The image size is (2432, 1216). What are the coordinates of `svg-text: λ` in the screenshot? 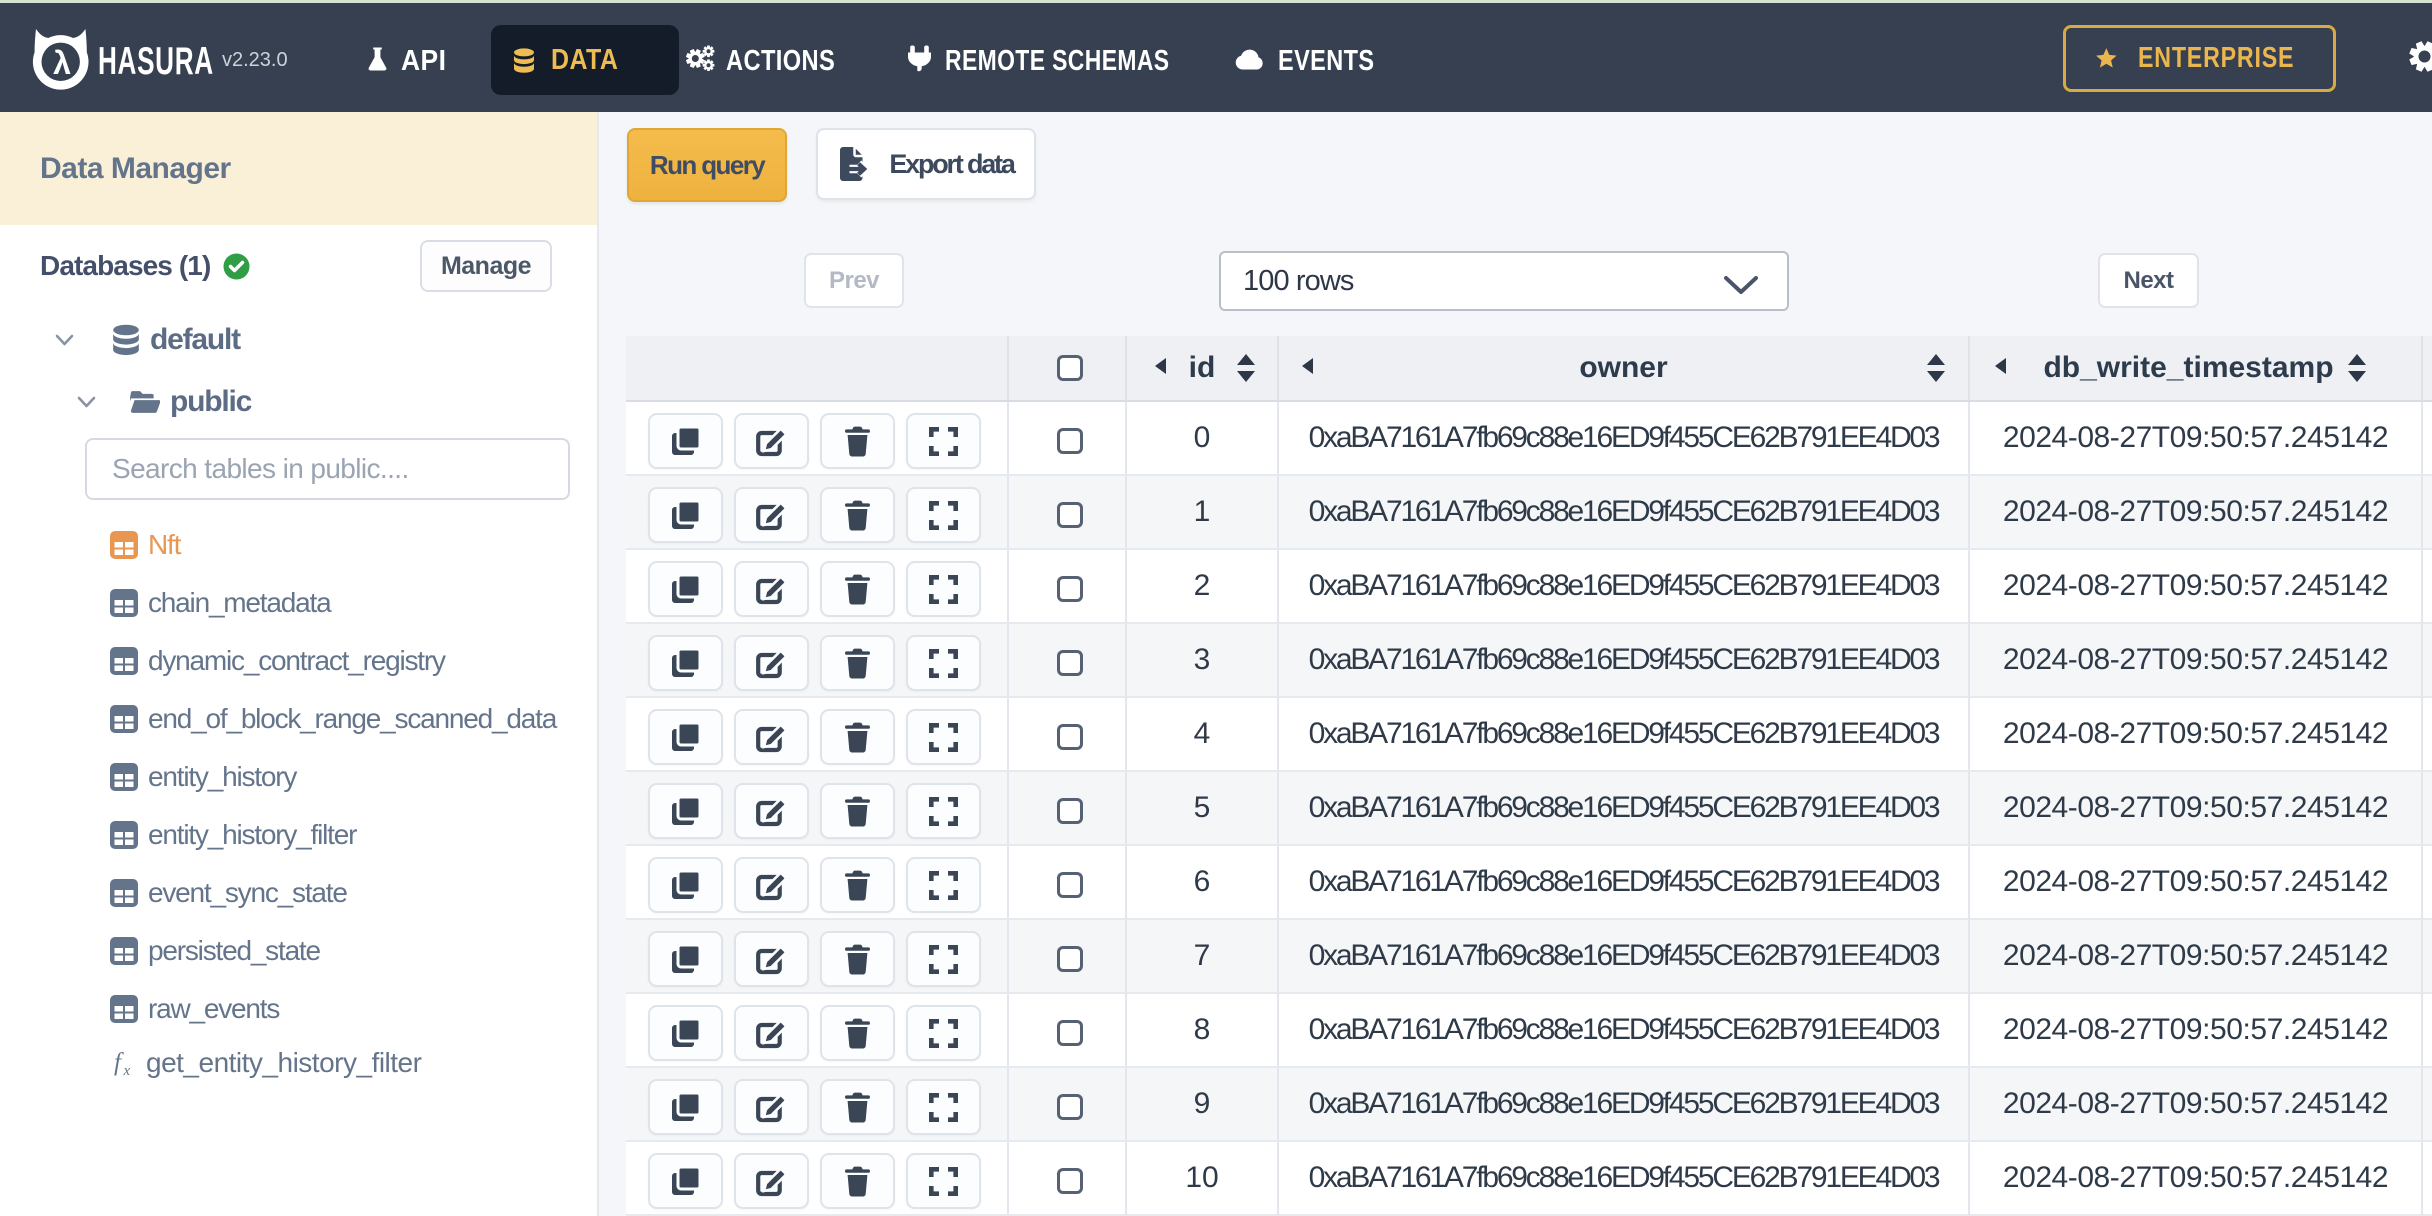 It's located at (62, 63).